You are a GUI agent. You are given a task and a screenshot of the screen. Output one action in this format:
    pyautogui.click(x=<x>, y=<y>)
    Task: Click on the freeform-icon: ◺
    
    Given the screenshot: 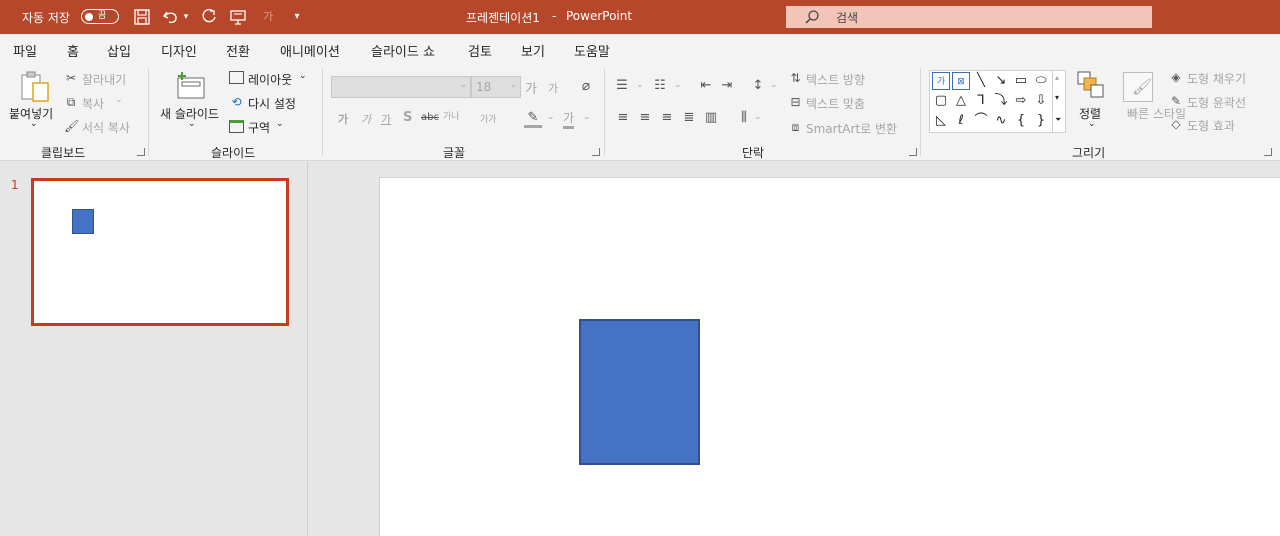 What is the action you would take?
    pyautogui.click(x=941, y=121)
    